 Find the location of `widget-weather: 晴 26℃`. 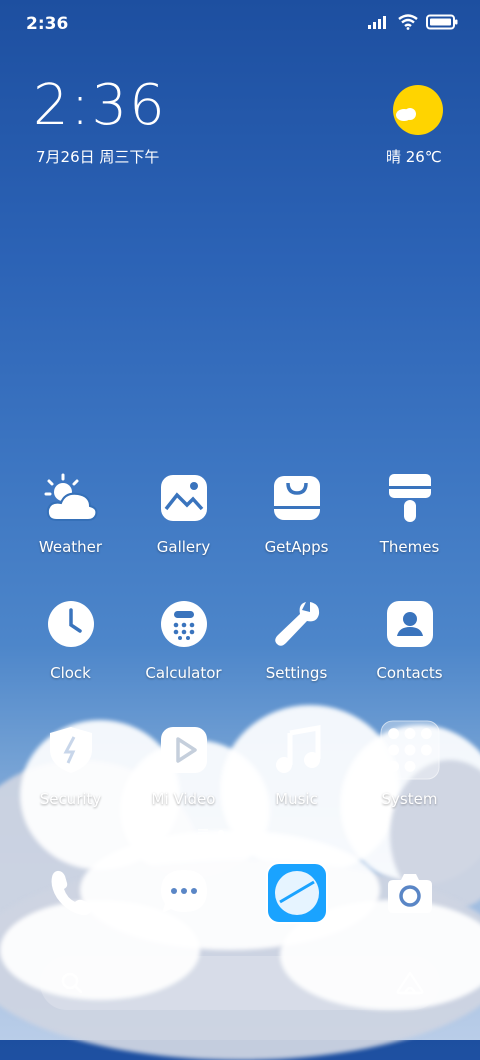

widget-weather: 晴 26℃ is located at coordinates (414, 157).